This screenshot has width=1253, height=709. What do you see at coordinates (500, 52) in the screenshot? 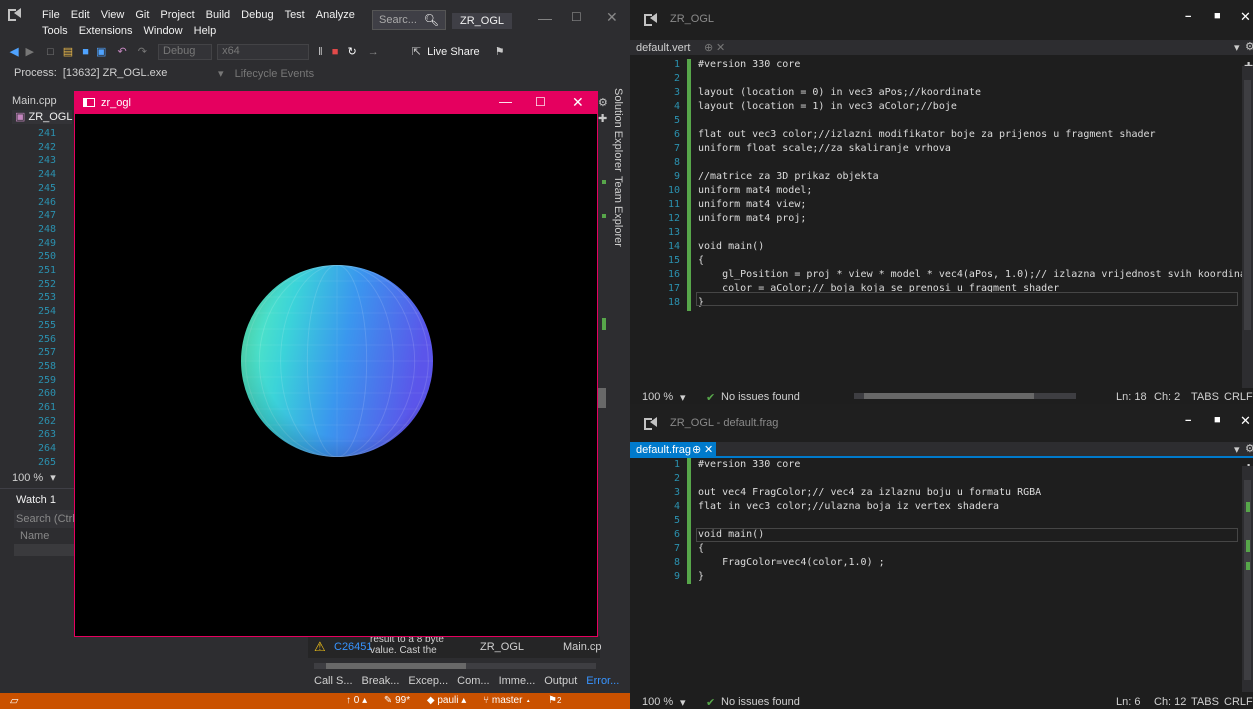
I see `feedback-icon: ⚑` at bounding box center [500, 52].